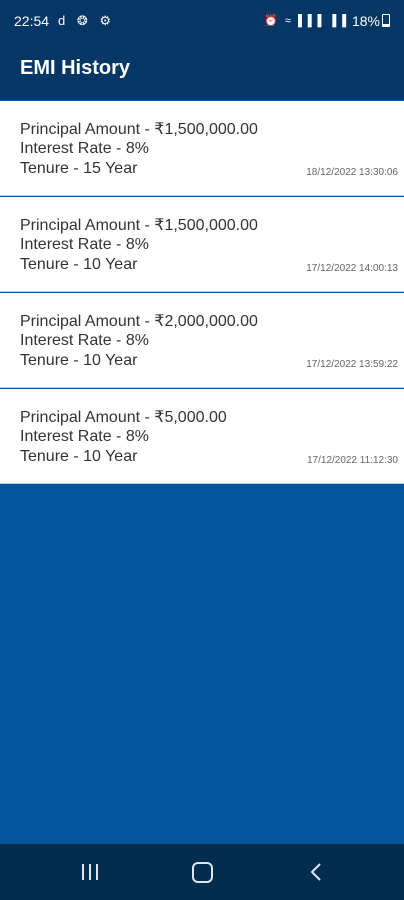 This screenshot has width=404, height=900. What do you see at coordinates (123, 417) in the screenshot?
I see `principal-amount: Principal Amount - ₹5,000.00` at bounding box center [123, 417].